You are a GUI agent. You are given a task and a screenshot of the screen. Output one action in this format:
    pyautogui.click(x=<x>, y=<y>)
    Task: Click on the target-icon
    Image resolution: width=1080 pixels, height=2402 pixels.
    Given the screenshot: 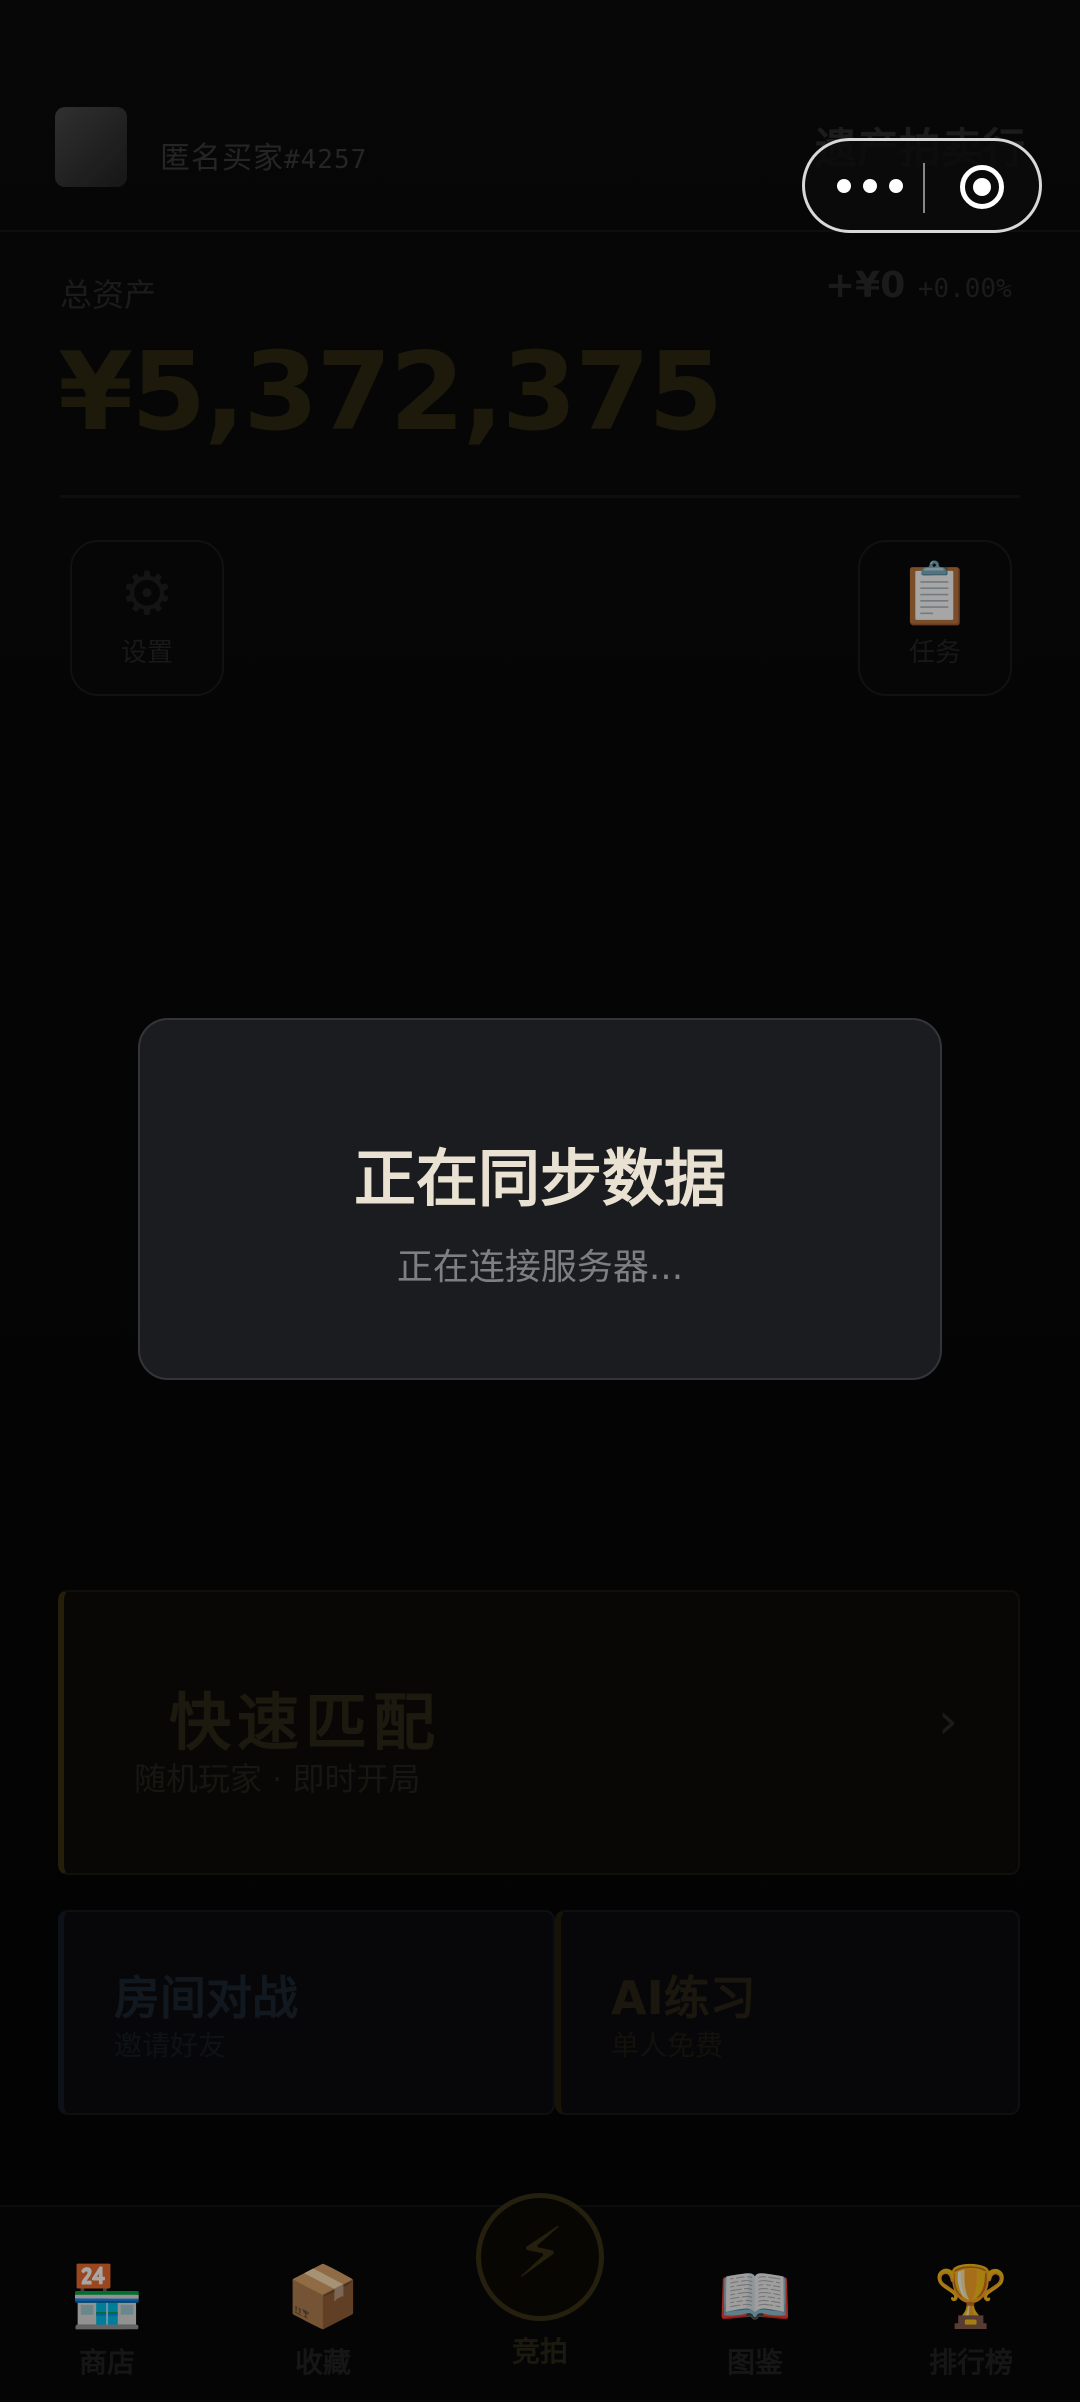 What is the action you would take?
    pyautogui.click(x=982, y=187)
    